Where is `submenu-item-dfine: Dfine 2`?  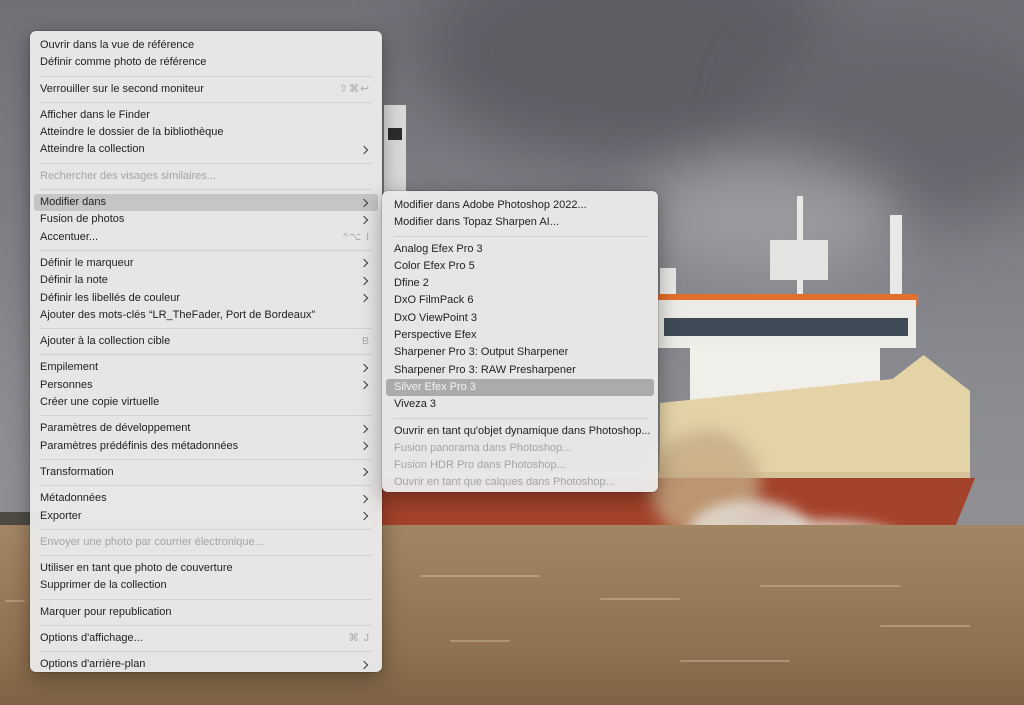
submenu-item-dfine: Dfine 2 is located at coordinates (520, 283).